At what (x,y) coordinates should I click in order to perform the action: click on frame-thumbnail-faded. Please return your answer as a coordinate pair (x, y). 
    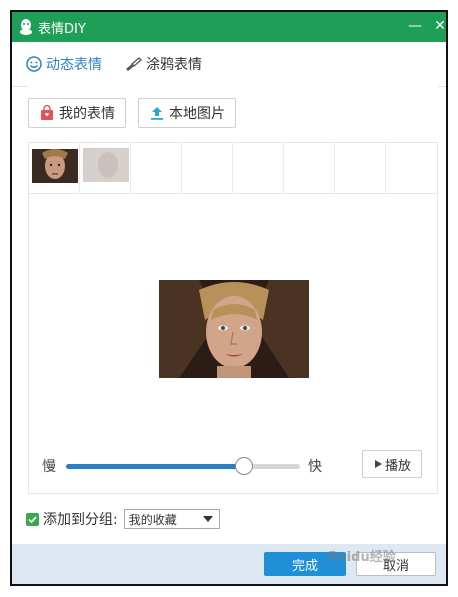
    Looking at the image, I should click on (106, 165).